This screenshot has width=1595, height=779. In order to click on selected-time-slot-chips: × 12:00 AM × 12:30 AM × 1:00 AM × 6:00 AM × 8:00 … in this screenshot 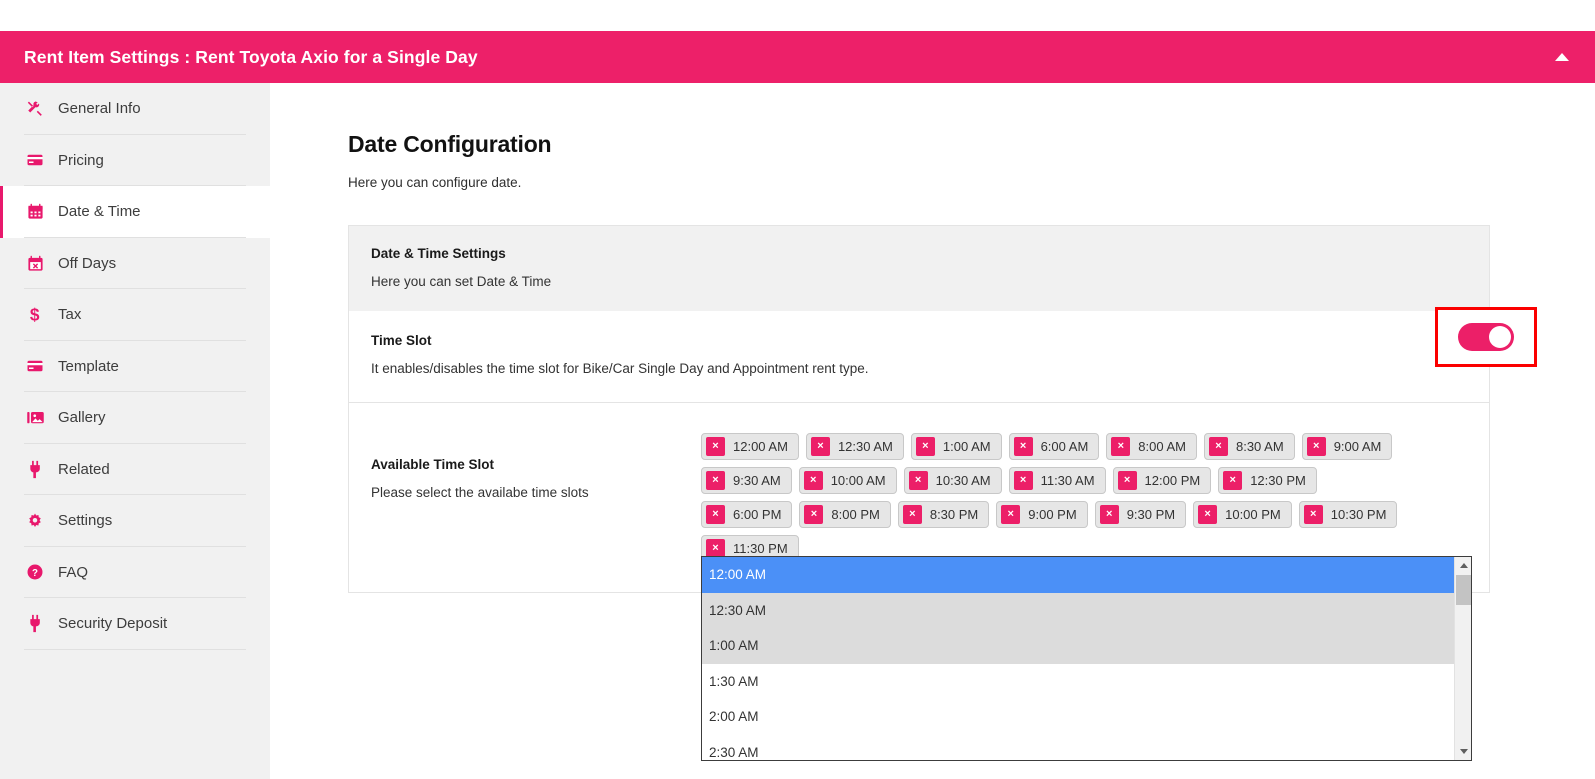, I will do `click(1054, 497)`.